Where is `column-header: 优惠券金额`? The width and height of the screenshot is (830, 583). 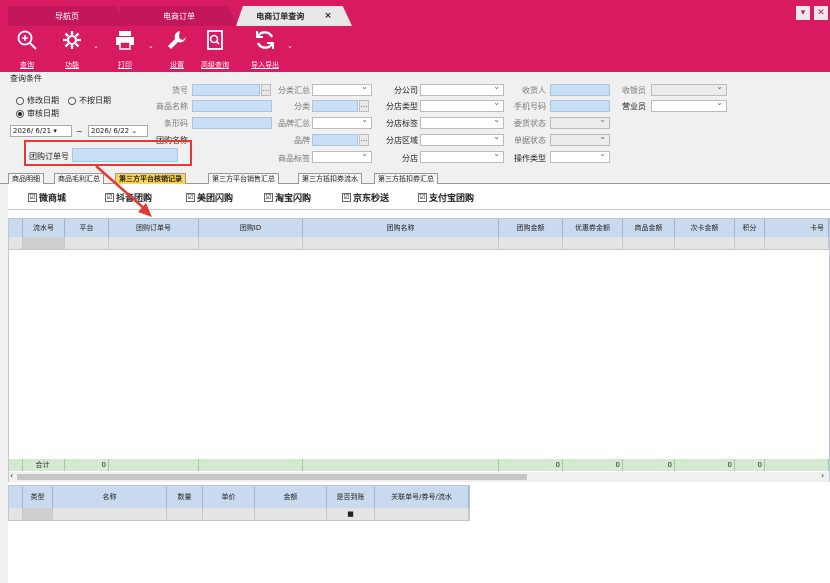
column-header: 优惠券金额 is located at coordinates (593, 228).